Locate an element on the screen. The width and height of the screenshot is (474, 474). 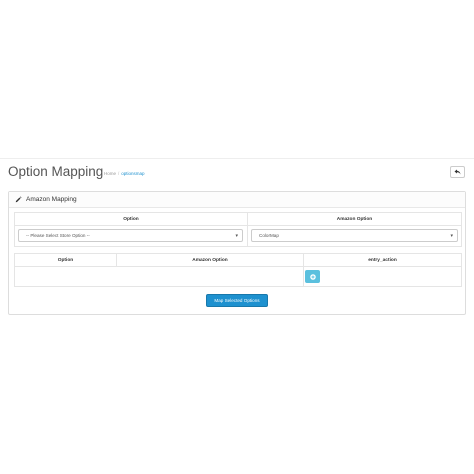
map-selected-options-button: Map Selected Options is located at coordinates (237, 300).